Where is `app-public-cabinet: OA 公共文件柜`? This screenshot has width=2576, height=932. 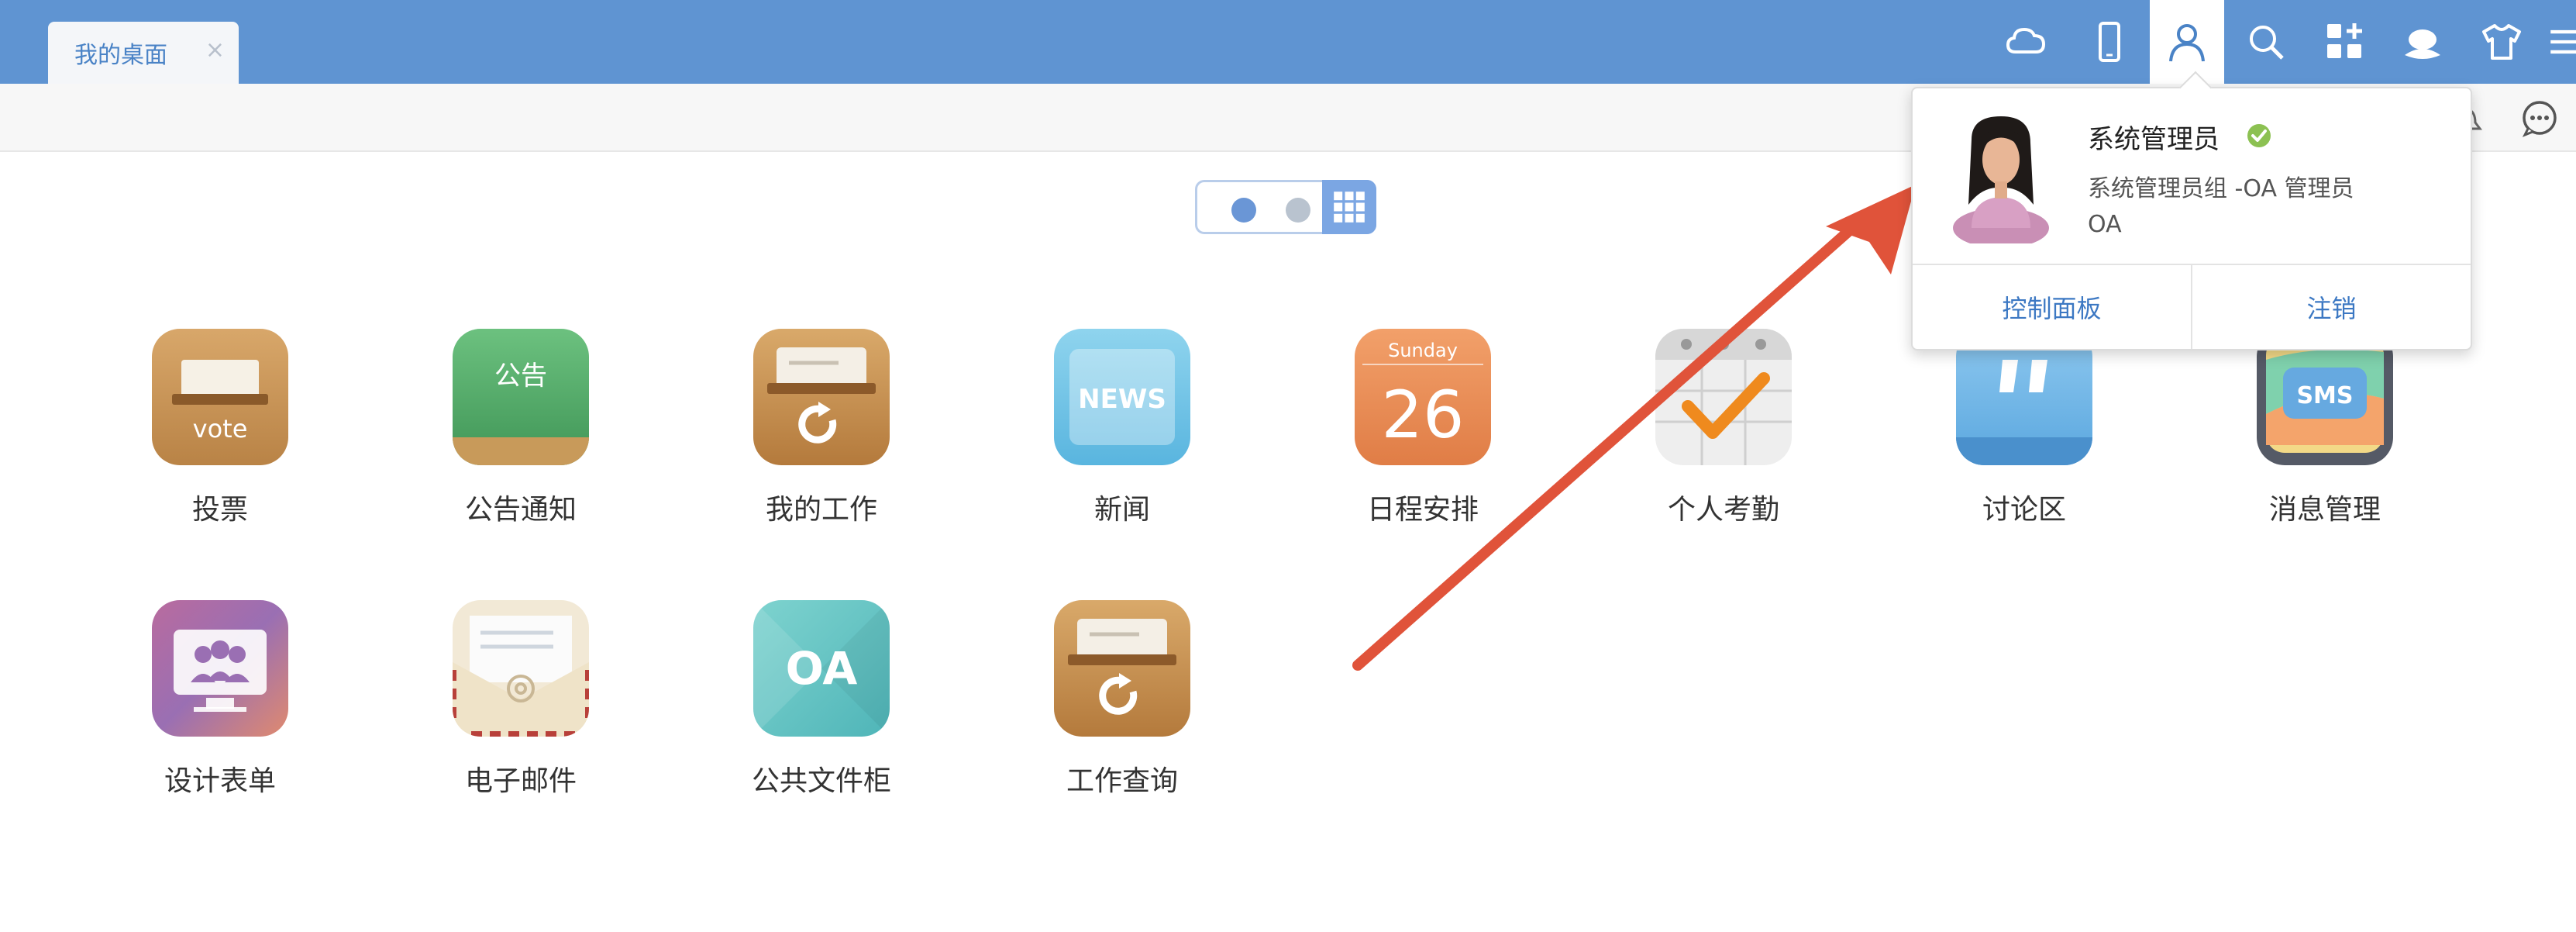
app-public-cabinet: OA 公共文件柜 is located at coordinates (821, 716).